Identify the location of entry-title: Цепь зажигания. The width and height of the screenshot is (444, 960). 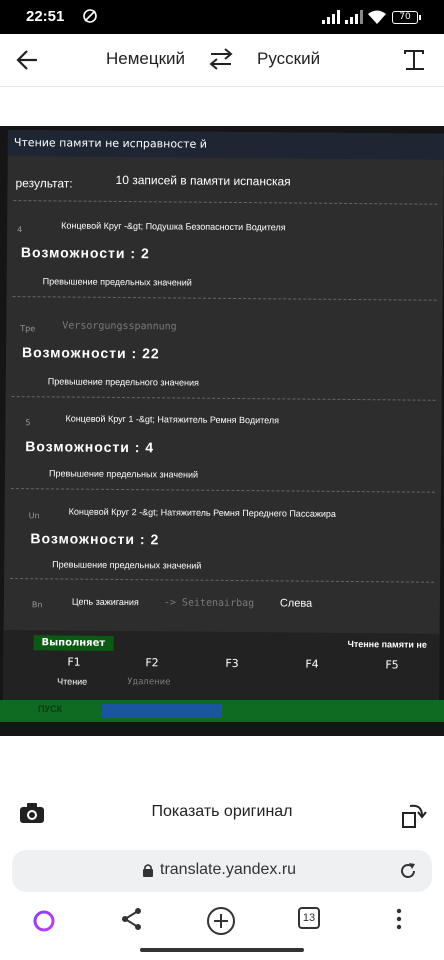
(105, 602).